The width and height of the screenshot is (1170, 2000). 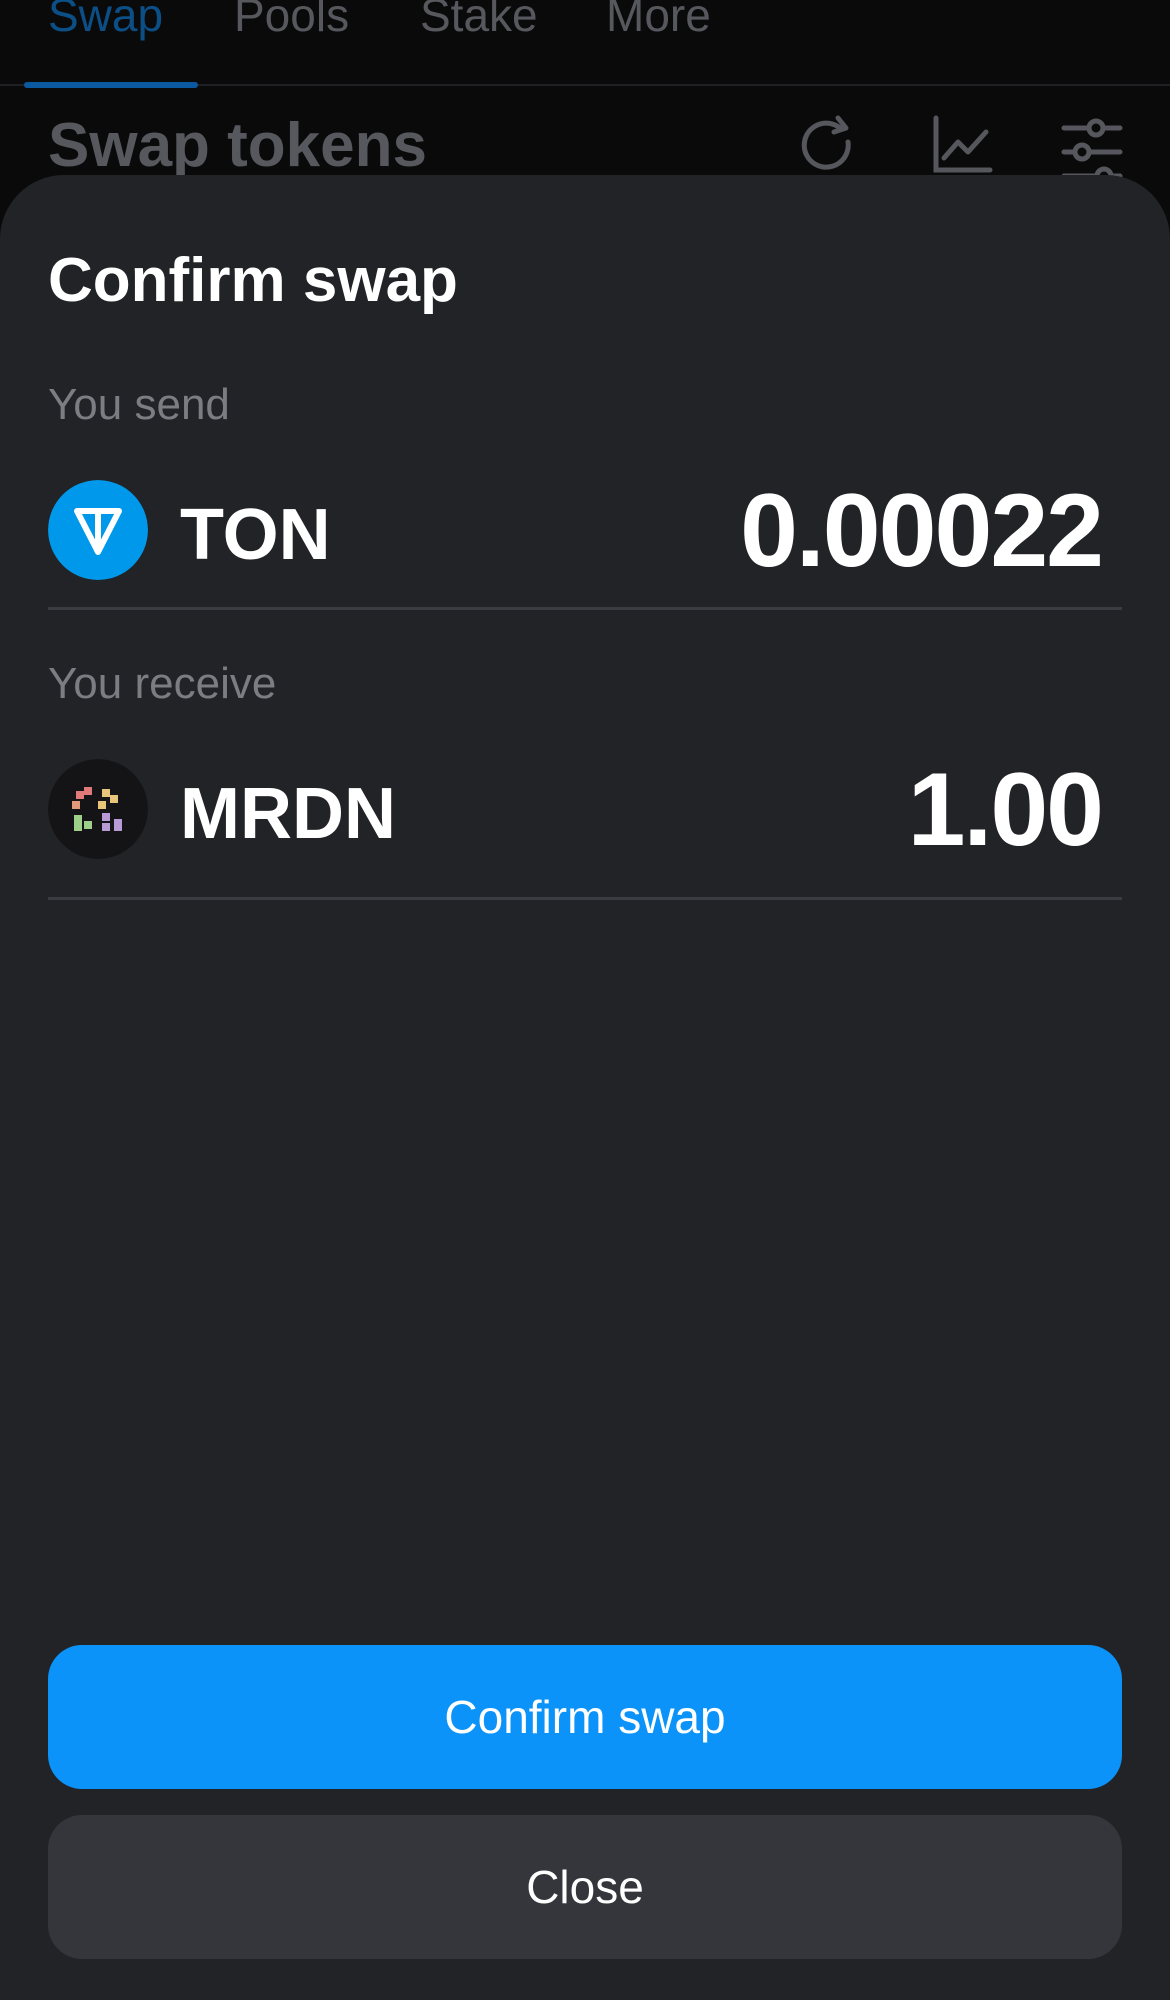 I want to click on sheet-title: Confirm swap, so click(x=253, y=280).